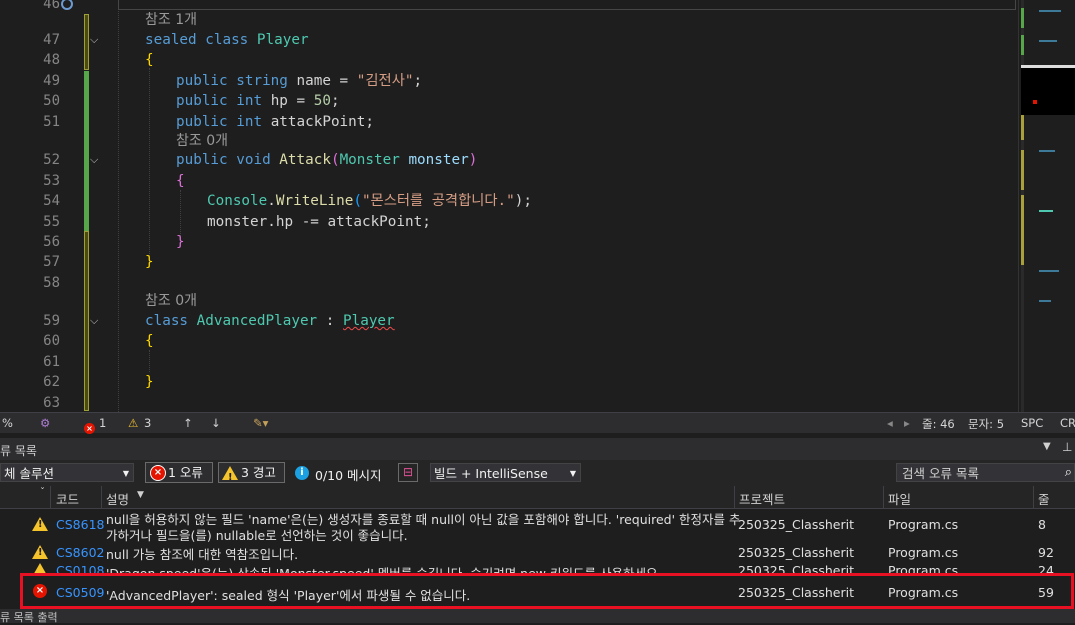 The height and width of the screenshot is (625, 1075). What do you see at coordinates (125, 473) in the screenshot?
I see `chevron-down-icon: ▼` at bounding box center [125, 473].